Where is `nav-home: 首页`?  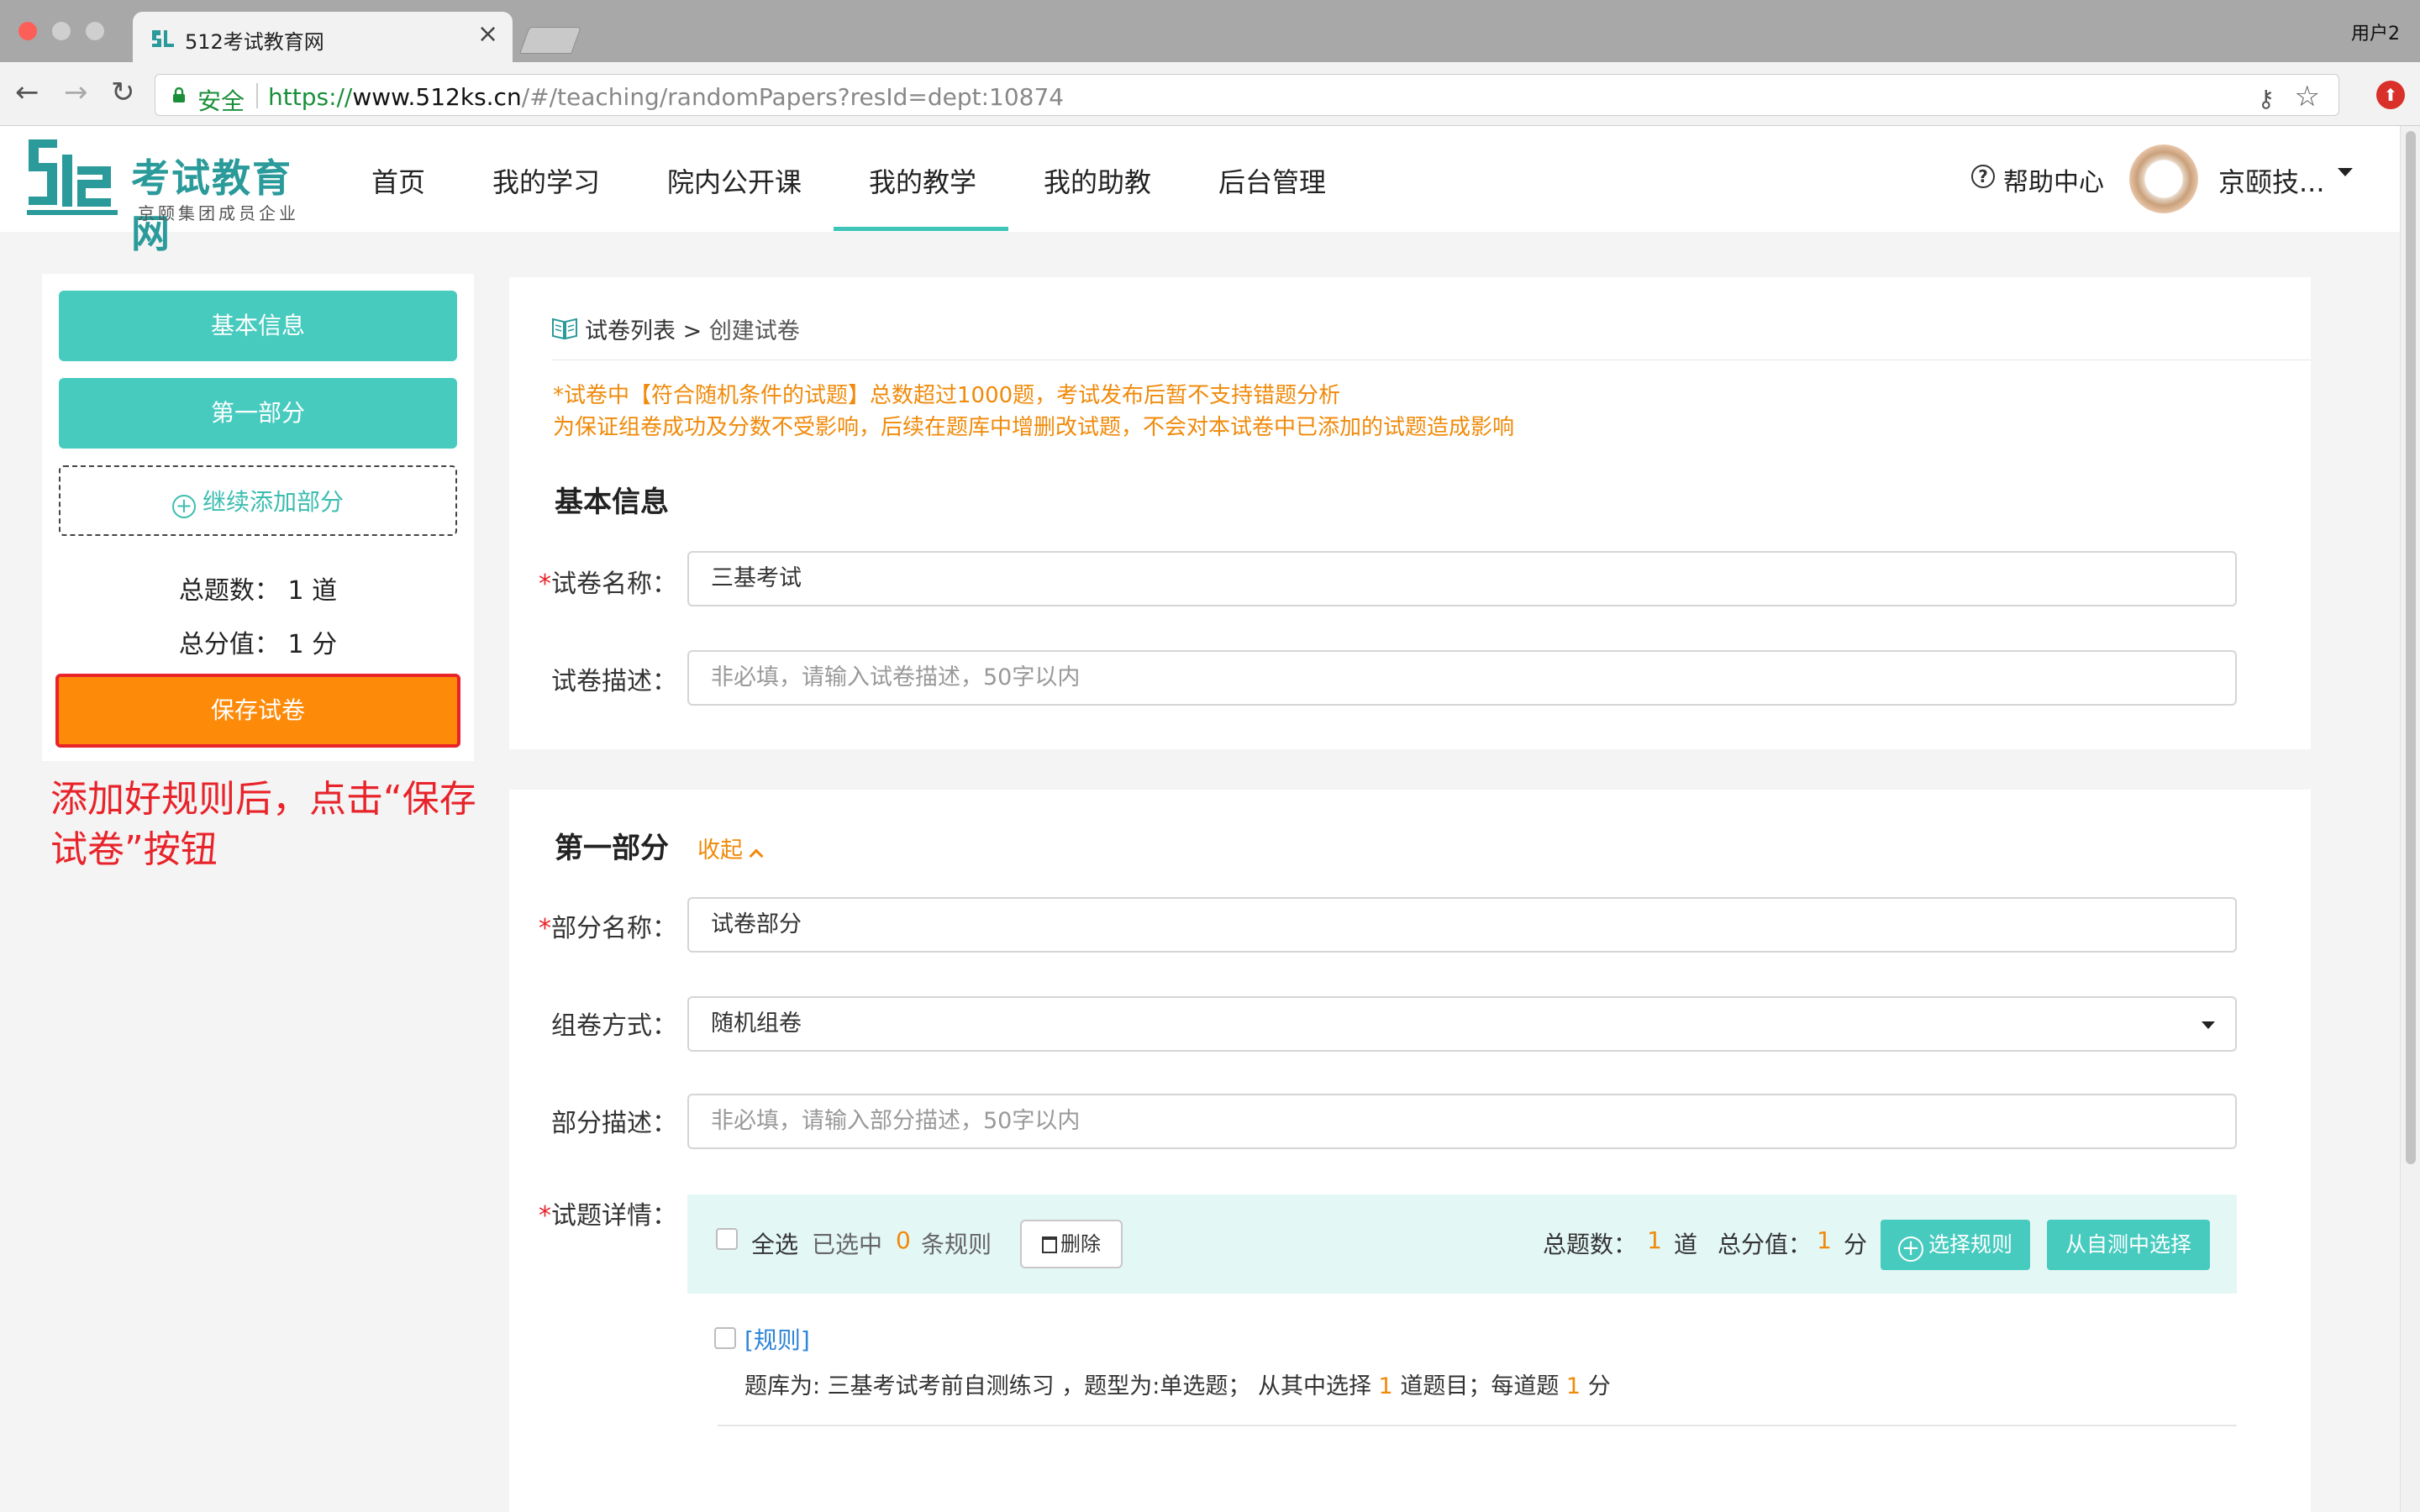
nav-home: 首页 is located at coordinates (398, 180).